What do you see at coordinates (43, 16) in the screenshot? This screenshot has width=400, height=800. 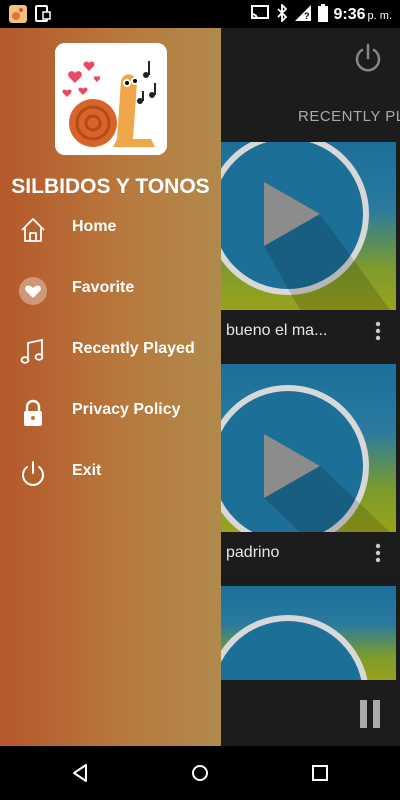 I see `screen-share-icon` at bounding box center [43, 16].